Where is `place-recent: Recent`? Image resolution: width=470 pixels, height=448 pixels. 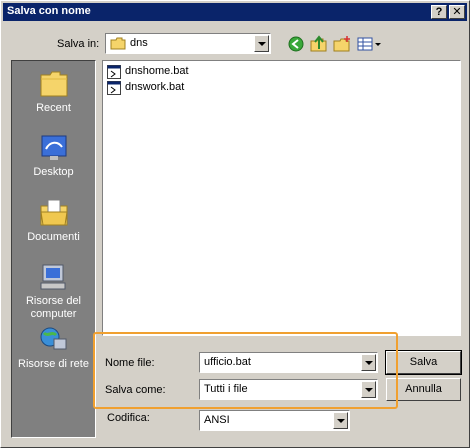
place-recent: Recent is located at coordinates (53, 92).